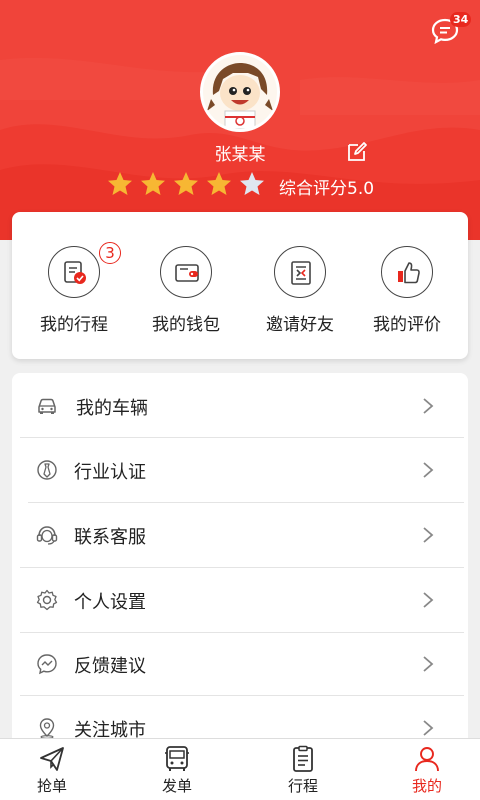 The width and height of the screenshot is (480, 800). I want to click on rating-label: 综合评分5.0, so click(327, 189).